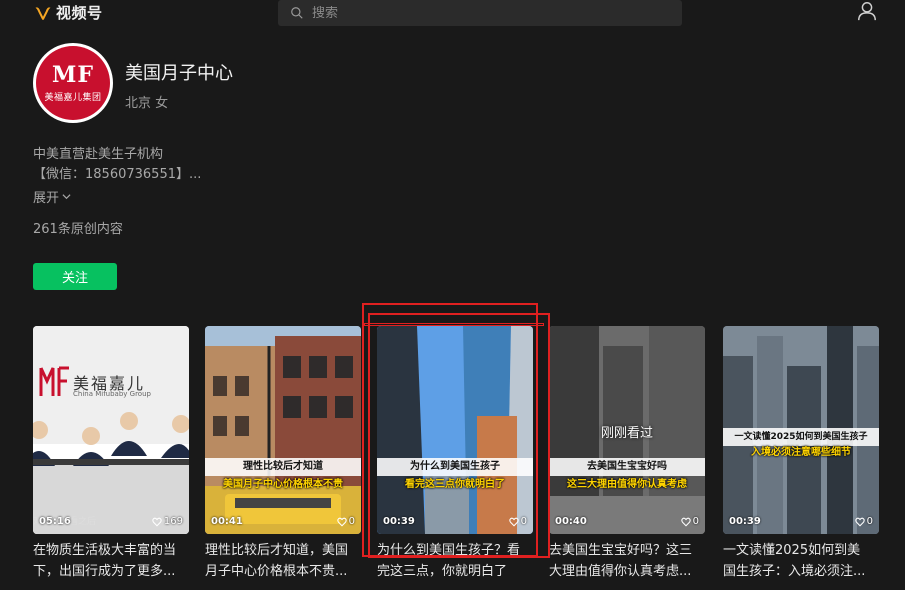 This screenshot has height=590, width=905. What do you see at coordinates (745, 521) in the screenshot?
I see `video-duration: 00:39` at bounding box center [745, 521].